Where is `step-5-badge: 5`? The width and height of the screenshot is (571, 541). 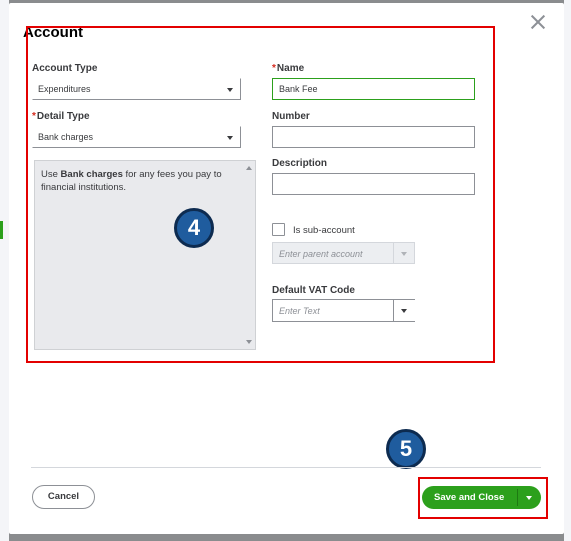
step-5-badge: 5 is located at coordinates (406, 449).